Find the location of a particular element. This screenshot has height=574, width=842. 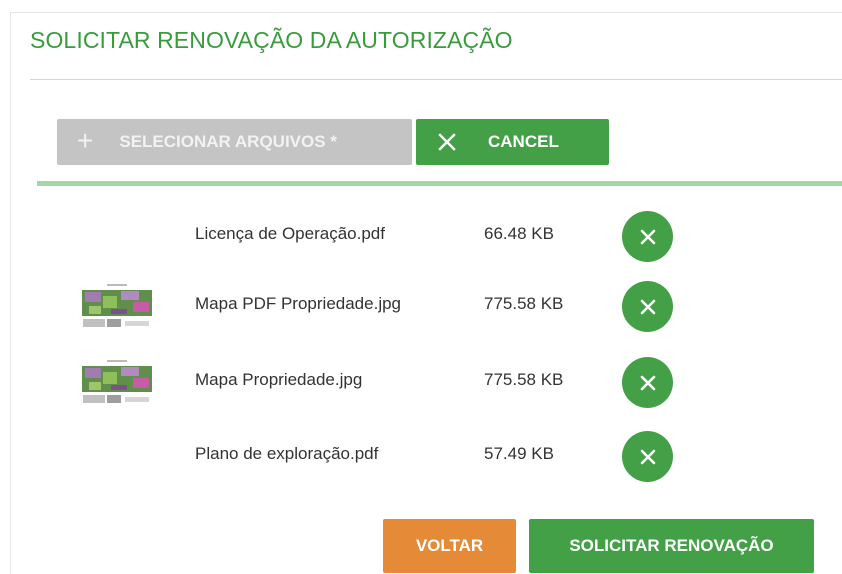

title-divider is located at coordinates (436, 79).